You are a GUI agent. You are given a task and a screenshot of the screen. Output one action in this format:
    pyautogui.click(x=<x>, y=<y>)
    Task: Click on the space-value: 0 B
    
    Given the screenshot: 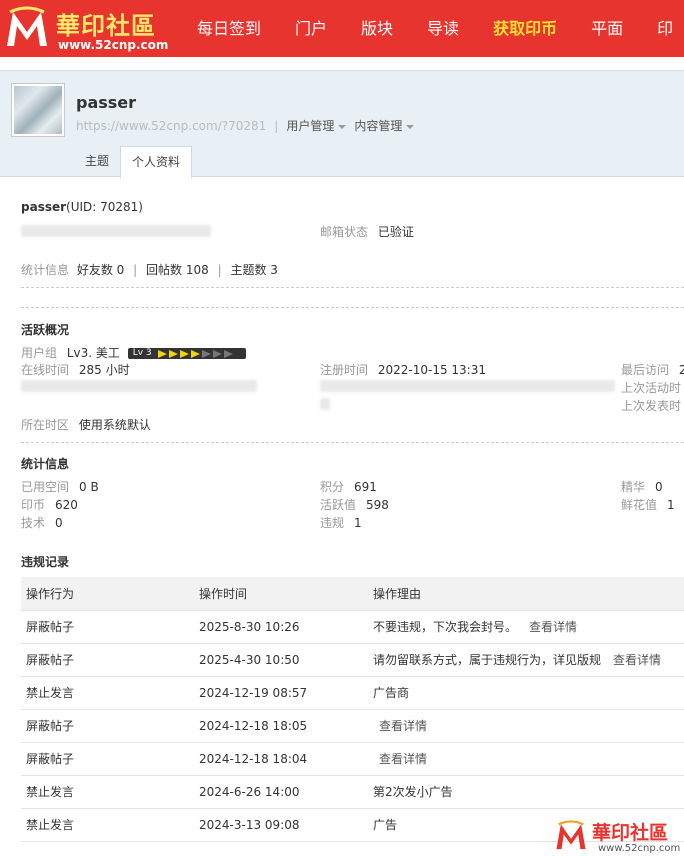 What is the action you would take?
    pyautogui.click(x=89, y=487)
    